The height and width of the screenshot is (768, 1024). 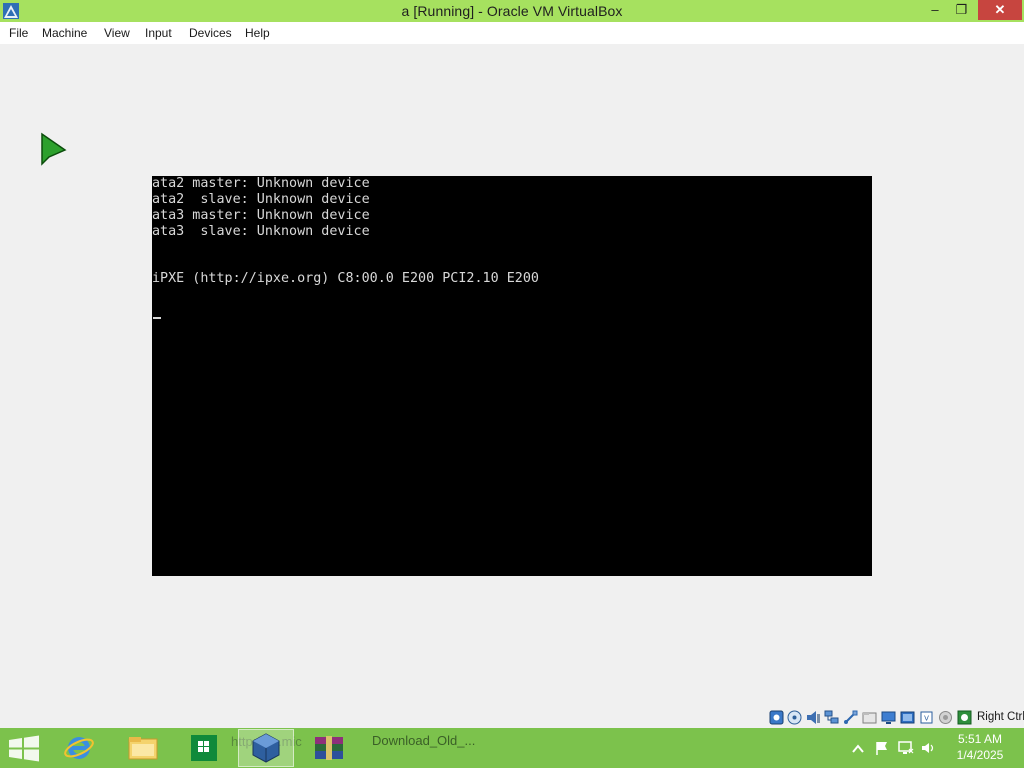 I want to click on window-title: a [Running] - Oracle VM VirtualBox, so click(x=512, y=11).